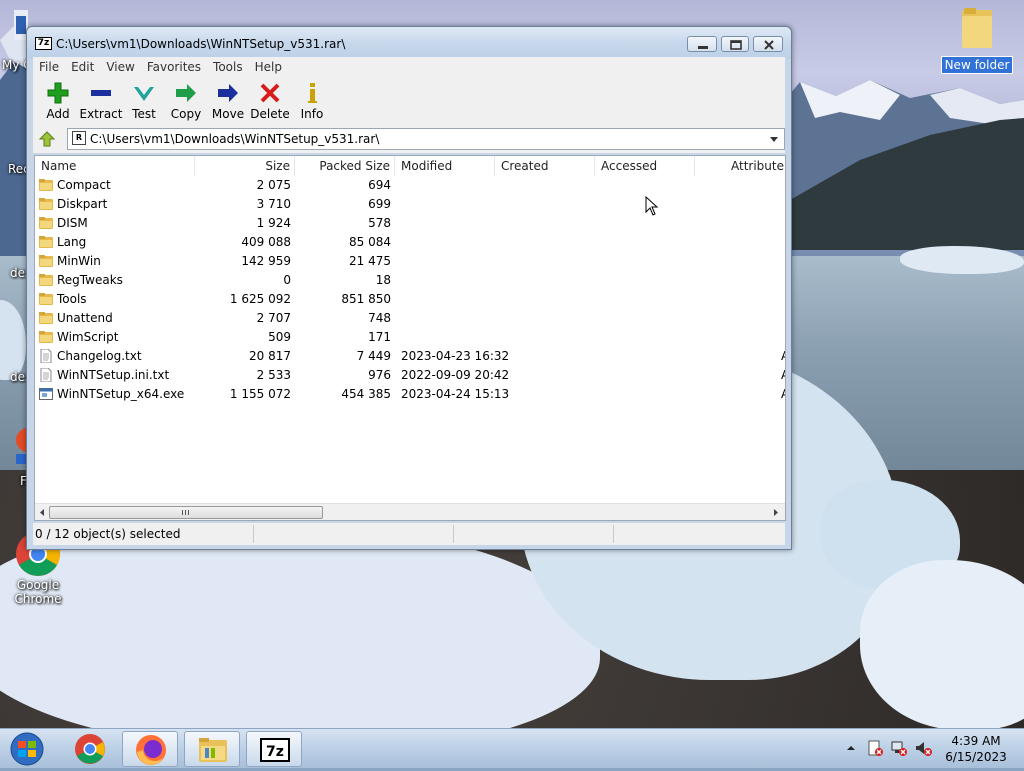 The height and width of the screenshot is (771, 1024). Describe the element at coordinates (410, 318) in the screenshot. I see `file-row: Unattend 2 707 748` at that location.